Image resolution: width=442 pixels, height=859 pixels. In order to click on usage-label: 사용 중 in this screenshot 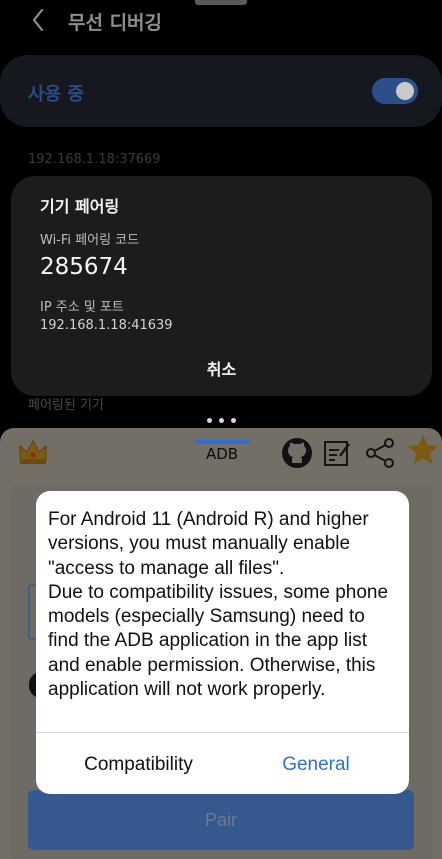, I will do `click(56, 94)`.